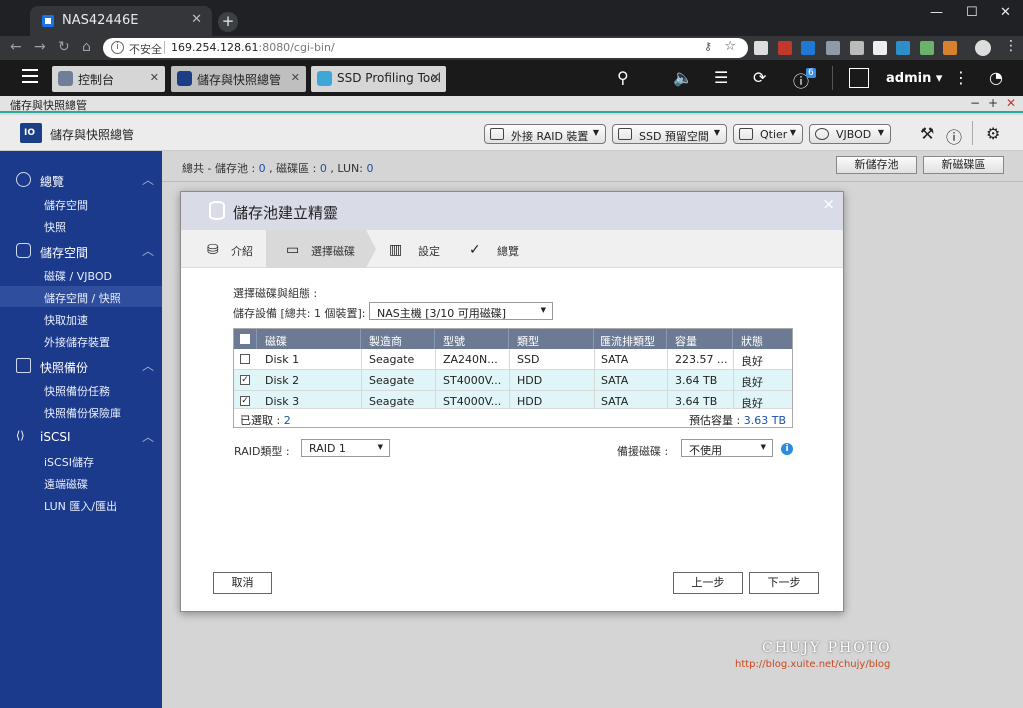  Describe the element at coordinates (768, 134) in the screenshot. I see `qtier-button: Qtier ▼` at that location.